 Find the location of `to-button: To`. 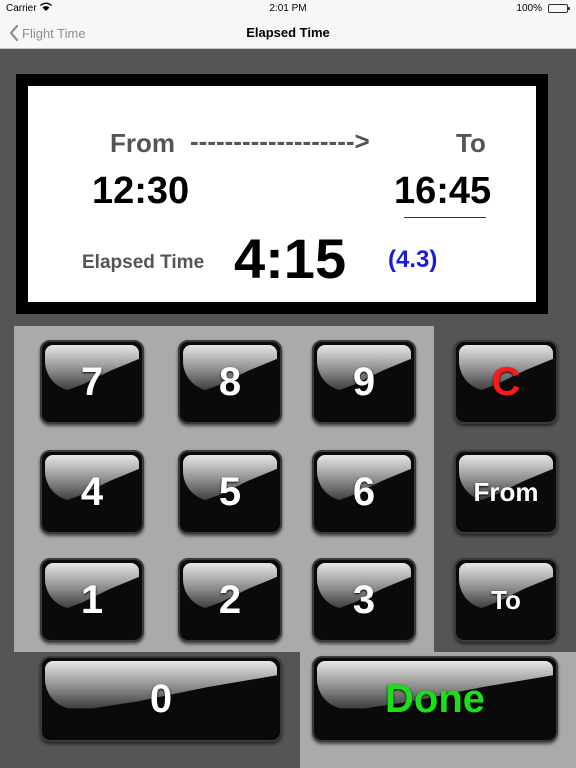

to-button: To is located at coordinates (506, 600).